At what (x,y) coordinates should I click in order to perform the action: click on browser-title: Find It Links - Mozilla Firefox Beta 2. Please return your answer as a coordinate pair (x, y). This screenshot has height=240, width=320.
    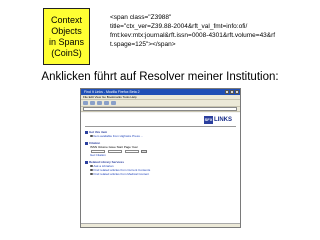
    Looking at the image, I should click on (112, 92).